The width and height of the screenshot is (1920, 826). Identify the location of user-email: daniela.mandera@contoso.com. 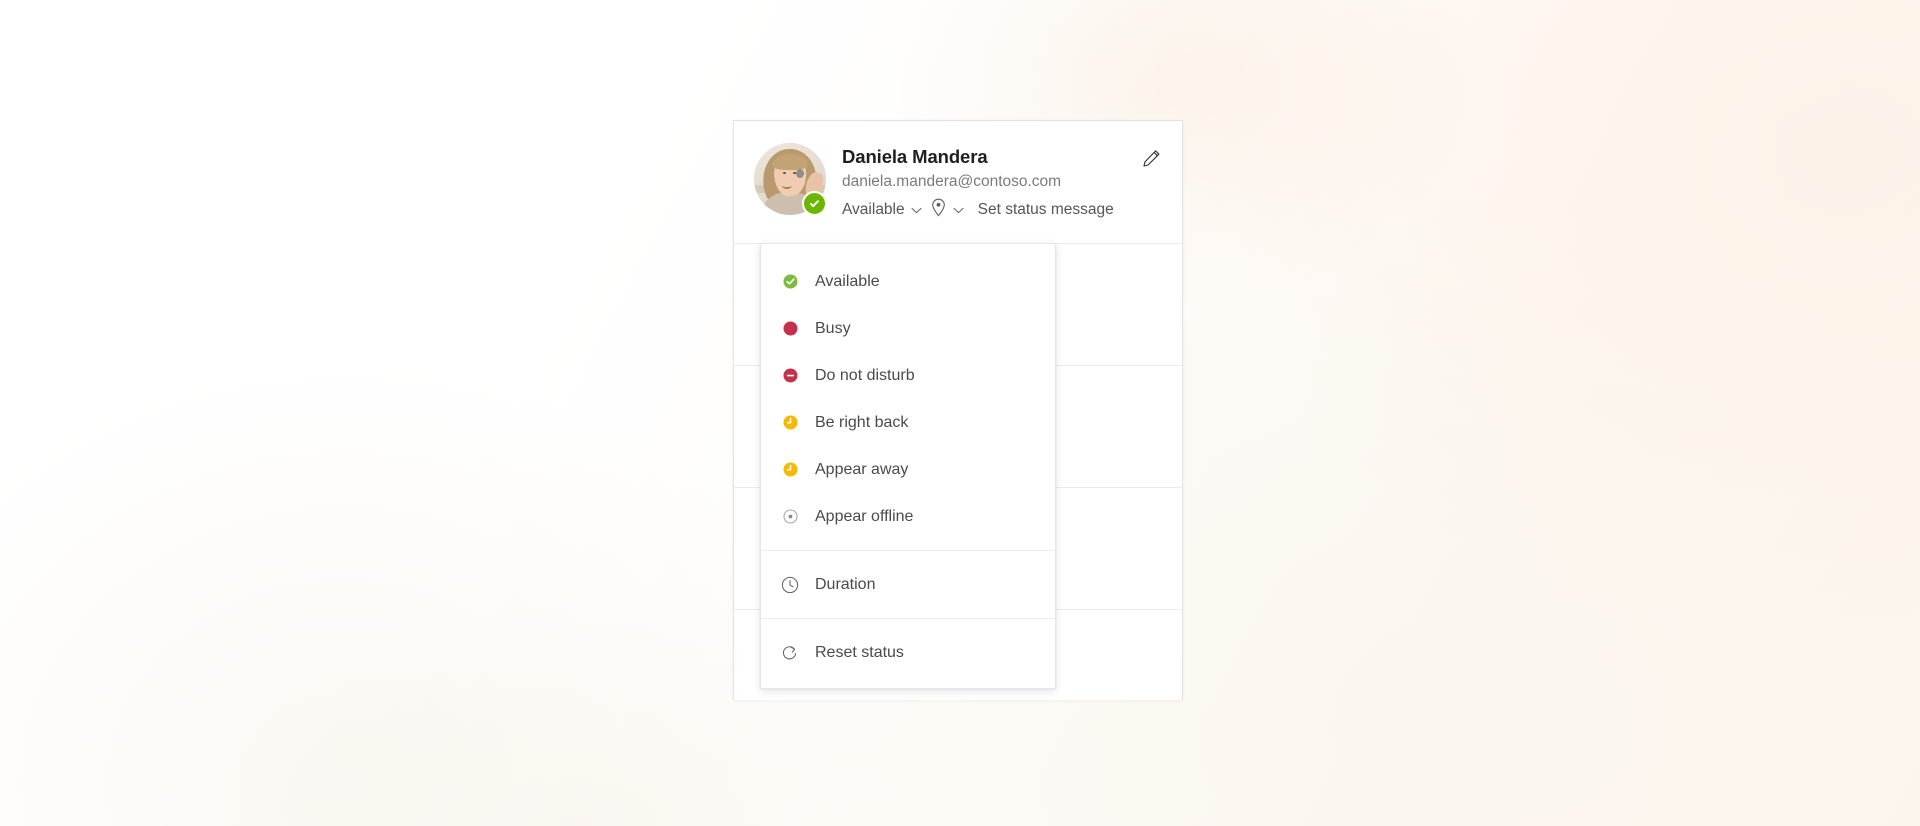
(952, 182).